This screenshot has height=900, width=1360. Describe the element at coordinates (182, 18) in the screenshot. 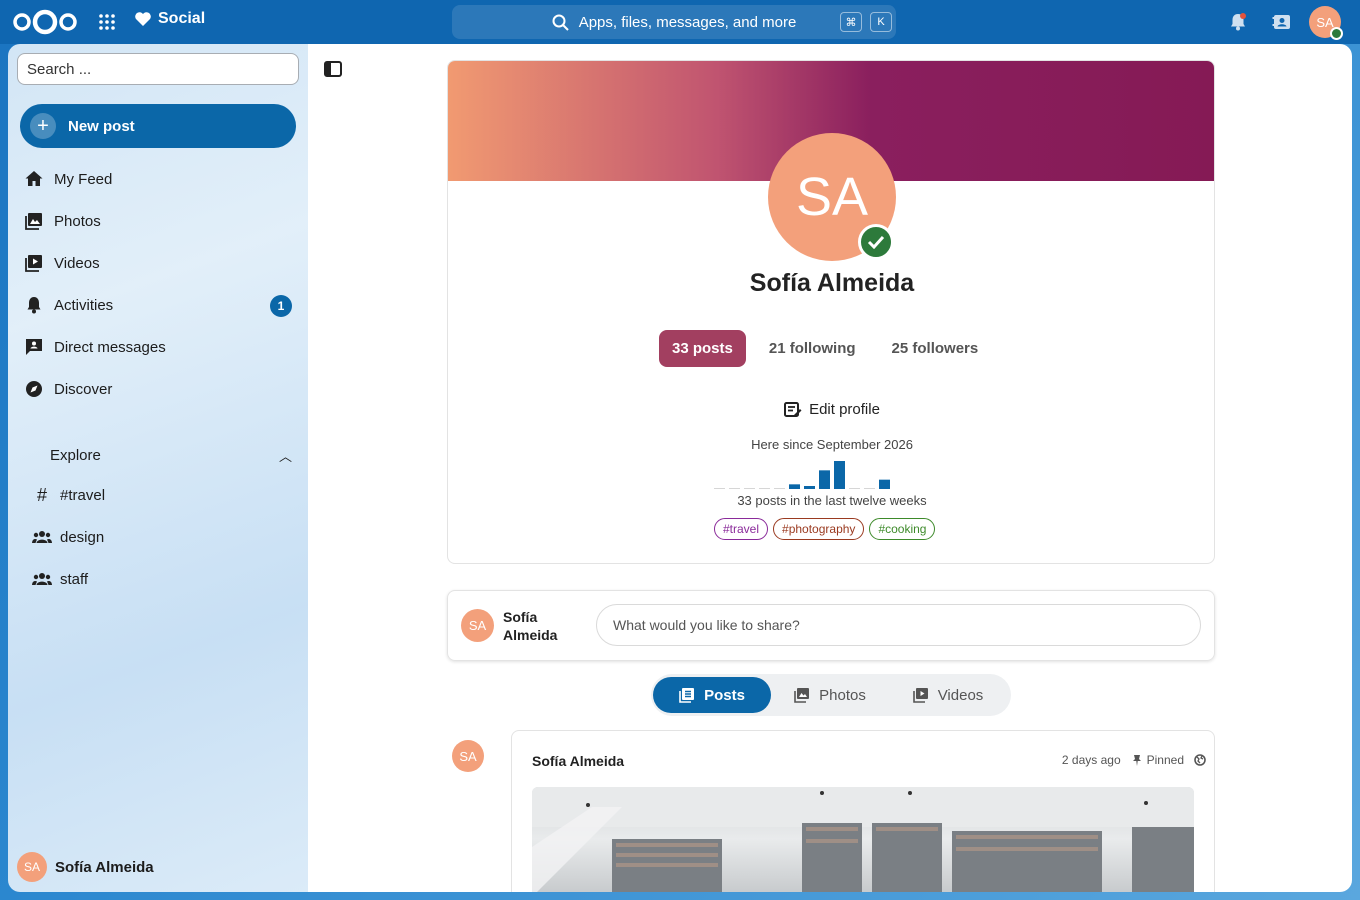

I see `app-name-label: Social` at that location.